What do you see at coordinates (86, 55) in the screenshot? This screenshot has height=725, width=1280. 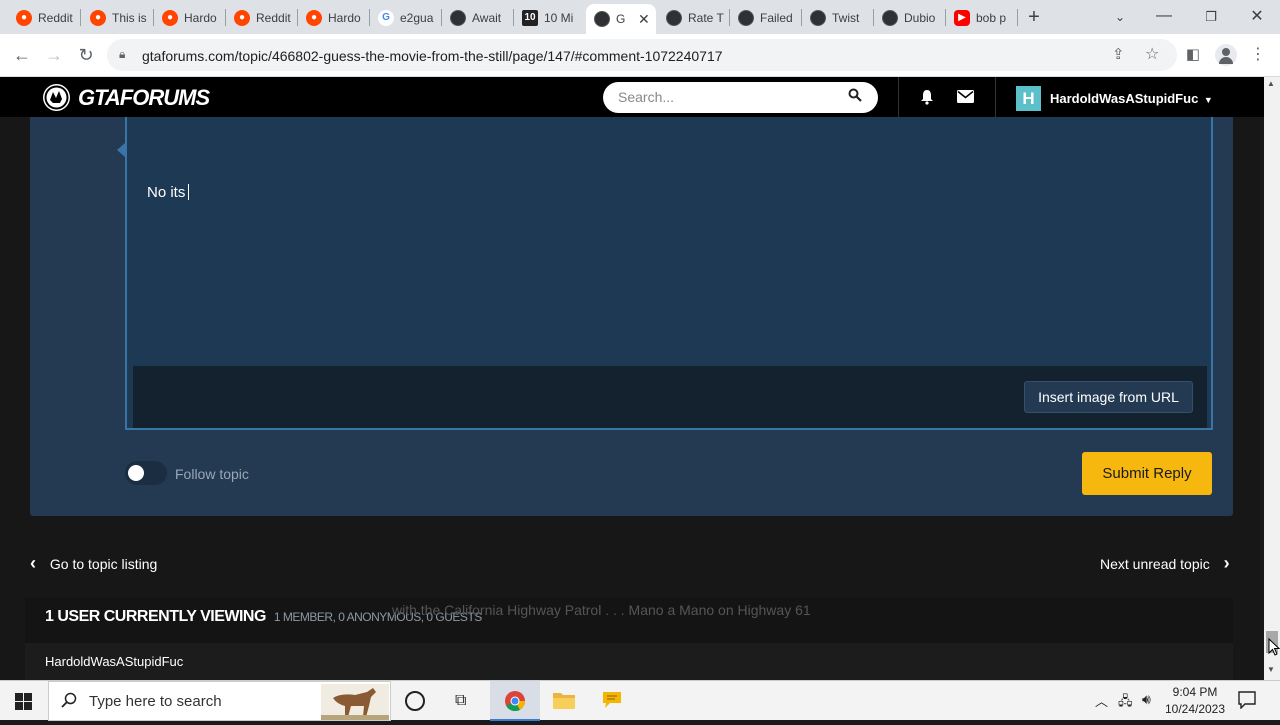 I see `reload-icon: ↻` at bounding box center [86, 55].